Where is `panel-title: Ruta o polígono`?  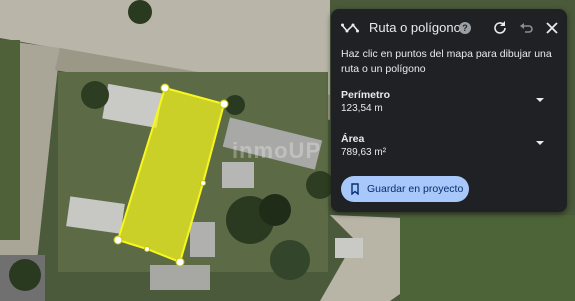
panel-title: Ruta o polígono is located at coordinates (415, 27).